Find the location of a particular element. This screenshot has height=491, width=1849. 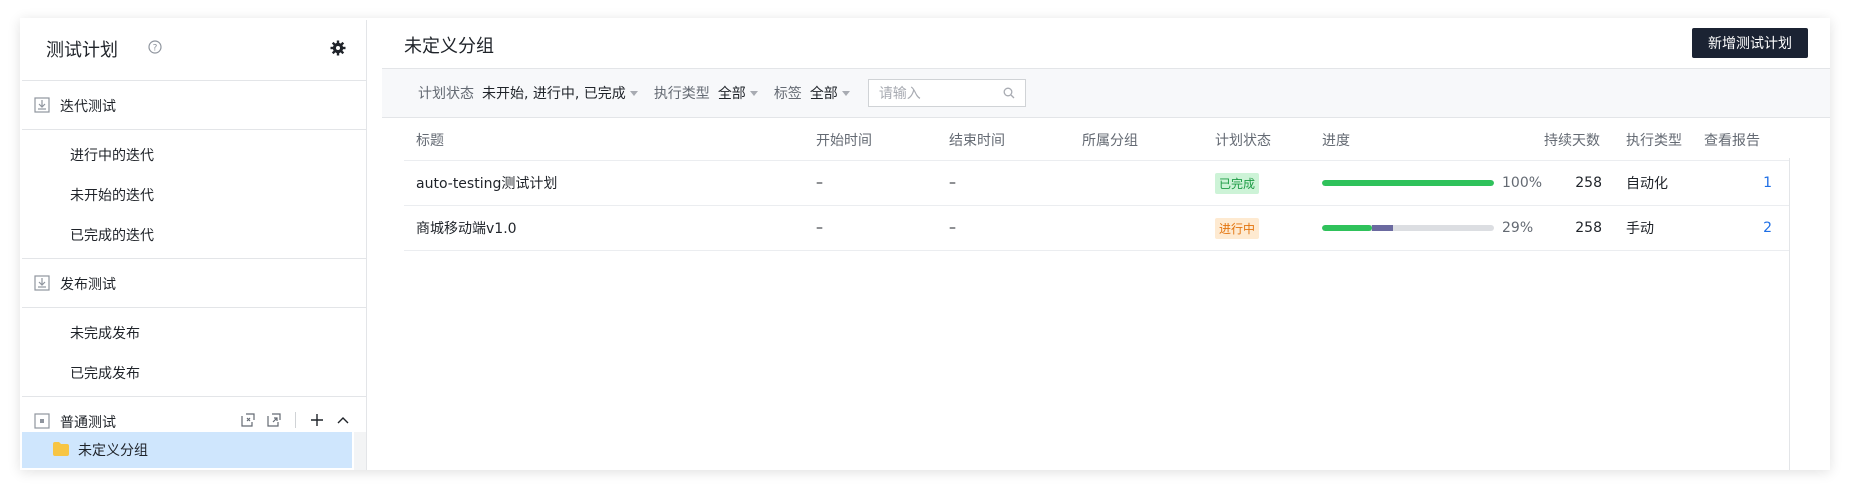

column-header-end: 结束时间 is located at coordinates (977, 140).